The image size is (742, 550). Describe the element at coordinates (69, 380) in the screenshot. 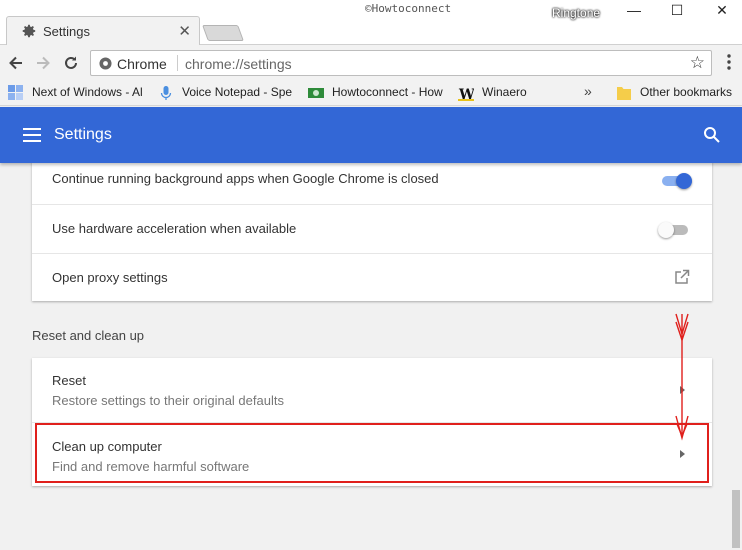

I see `setting-label: Reset` at that location.